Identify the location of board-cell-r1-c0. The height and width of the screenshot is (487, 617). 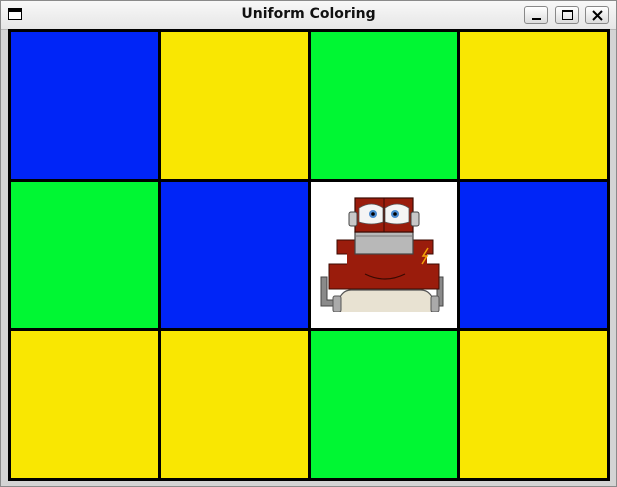
(84, 255).